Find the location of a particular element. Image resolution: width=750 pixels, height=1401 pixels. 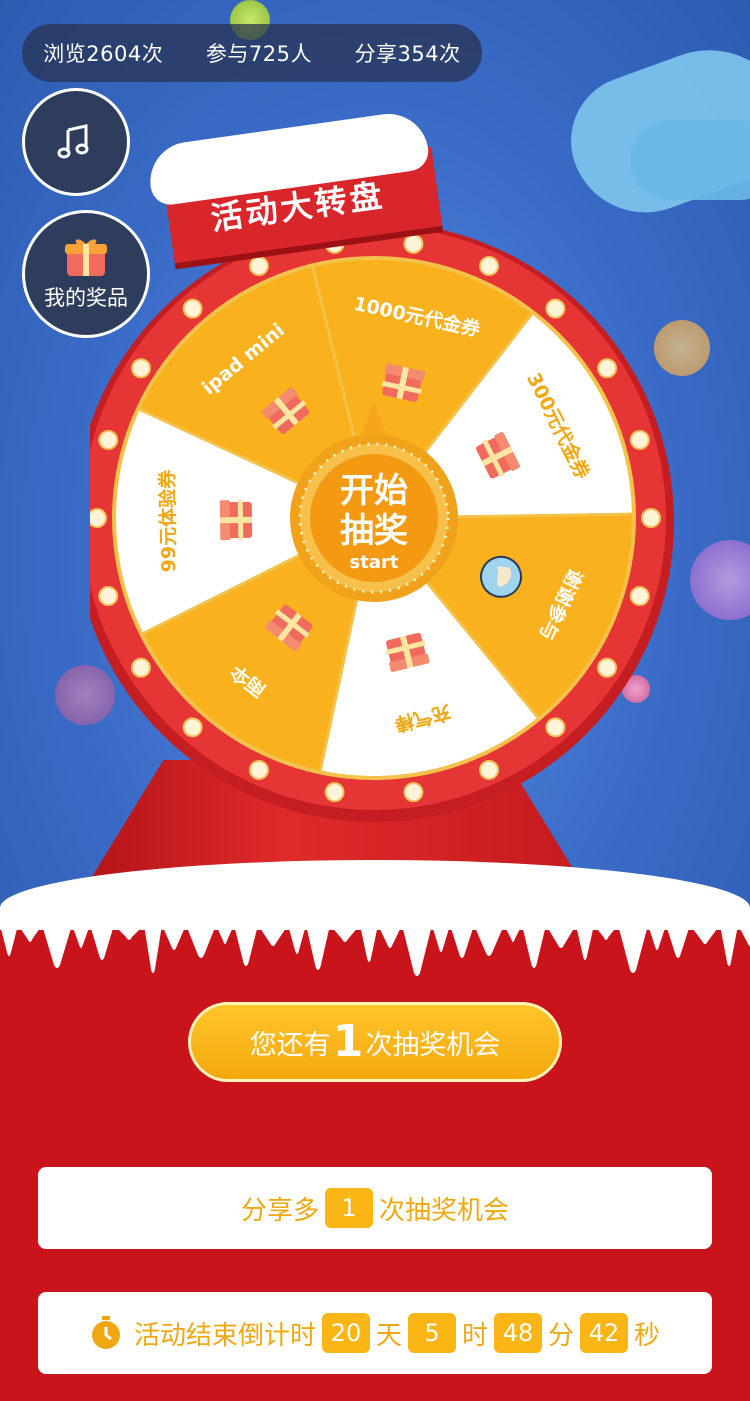

start-line-2: 抽奖 is located at coordinates (374, 531).